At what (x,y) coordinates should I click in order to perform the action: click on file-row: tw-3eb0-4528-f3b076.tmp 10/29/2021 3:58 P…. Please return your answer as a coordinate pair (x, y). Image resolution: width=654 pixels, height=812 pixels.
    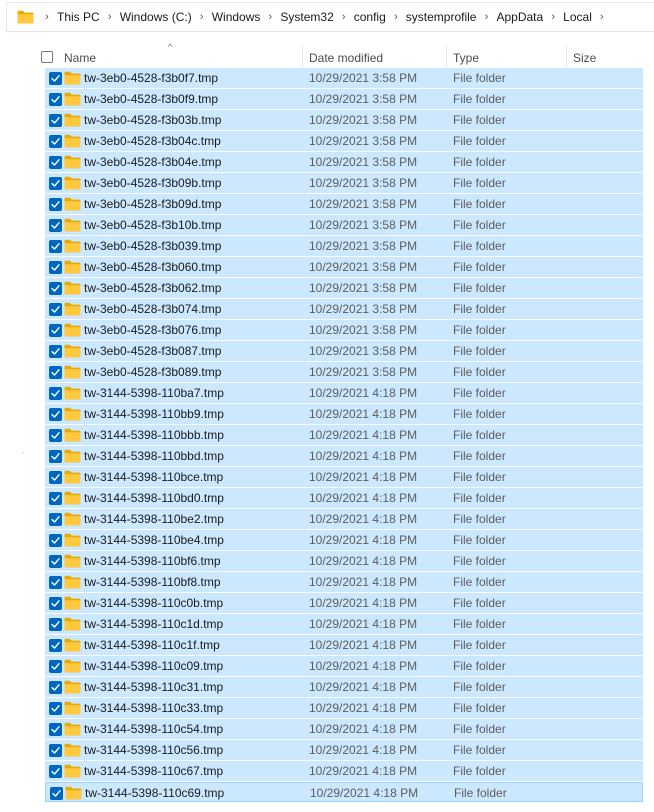
    Looking at the image, I should click on (344, 330).